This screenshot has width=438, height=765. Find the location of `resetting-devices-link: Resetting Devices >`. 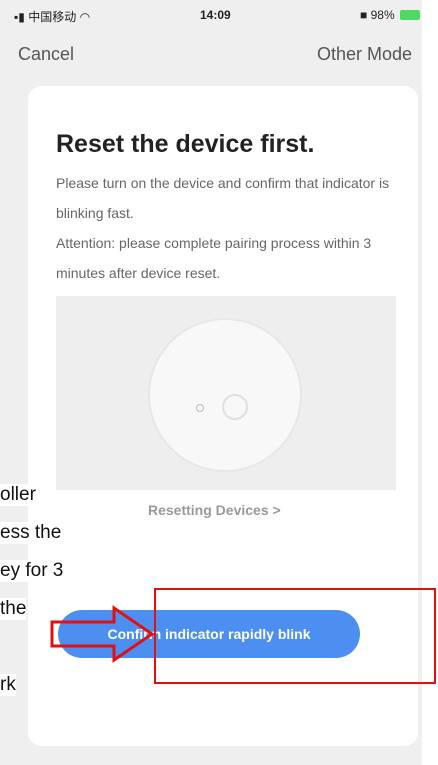

resetting-devices-link: Resetting Devices > is located at coordinates (214, 510).